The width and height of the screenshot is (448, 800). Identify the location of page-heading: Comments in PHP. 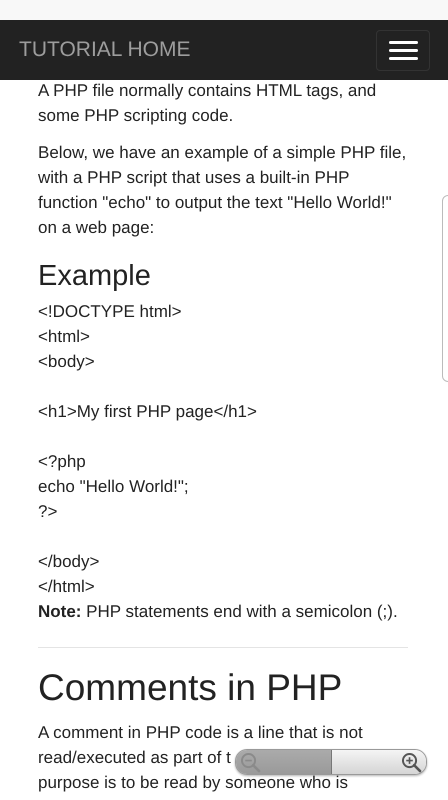
(191, 688).